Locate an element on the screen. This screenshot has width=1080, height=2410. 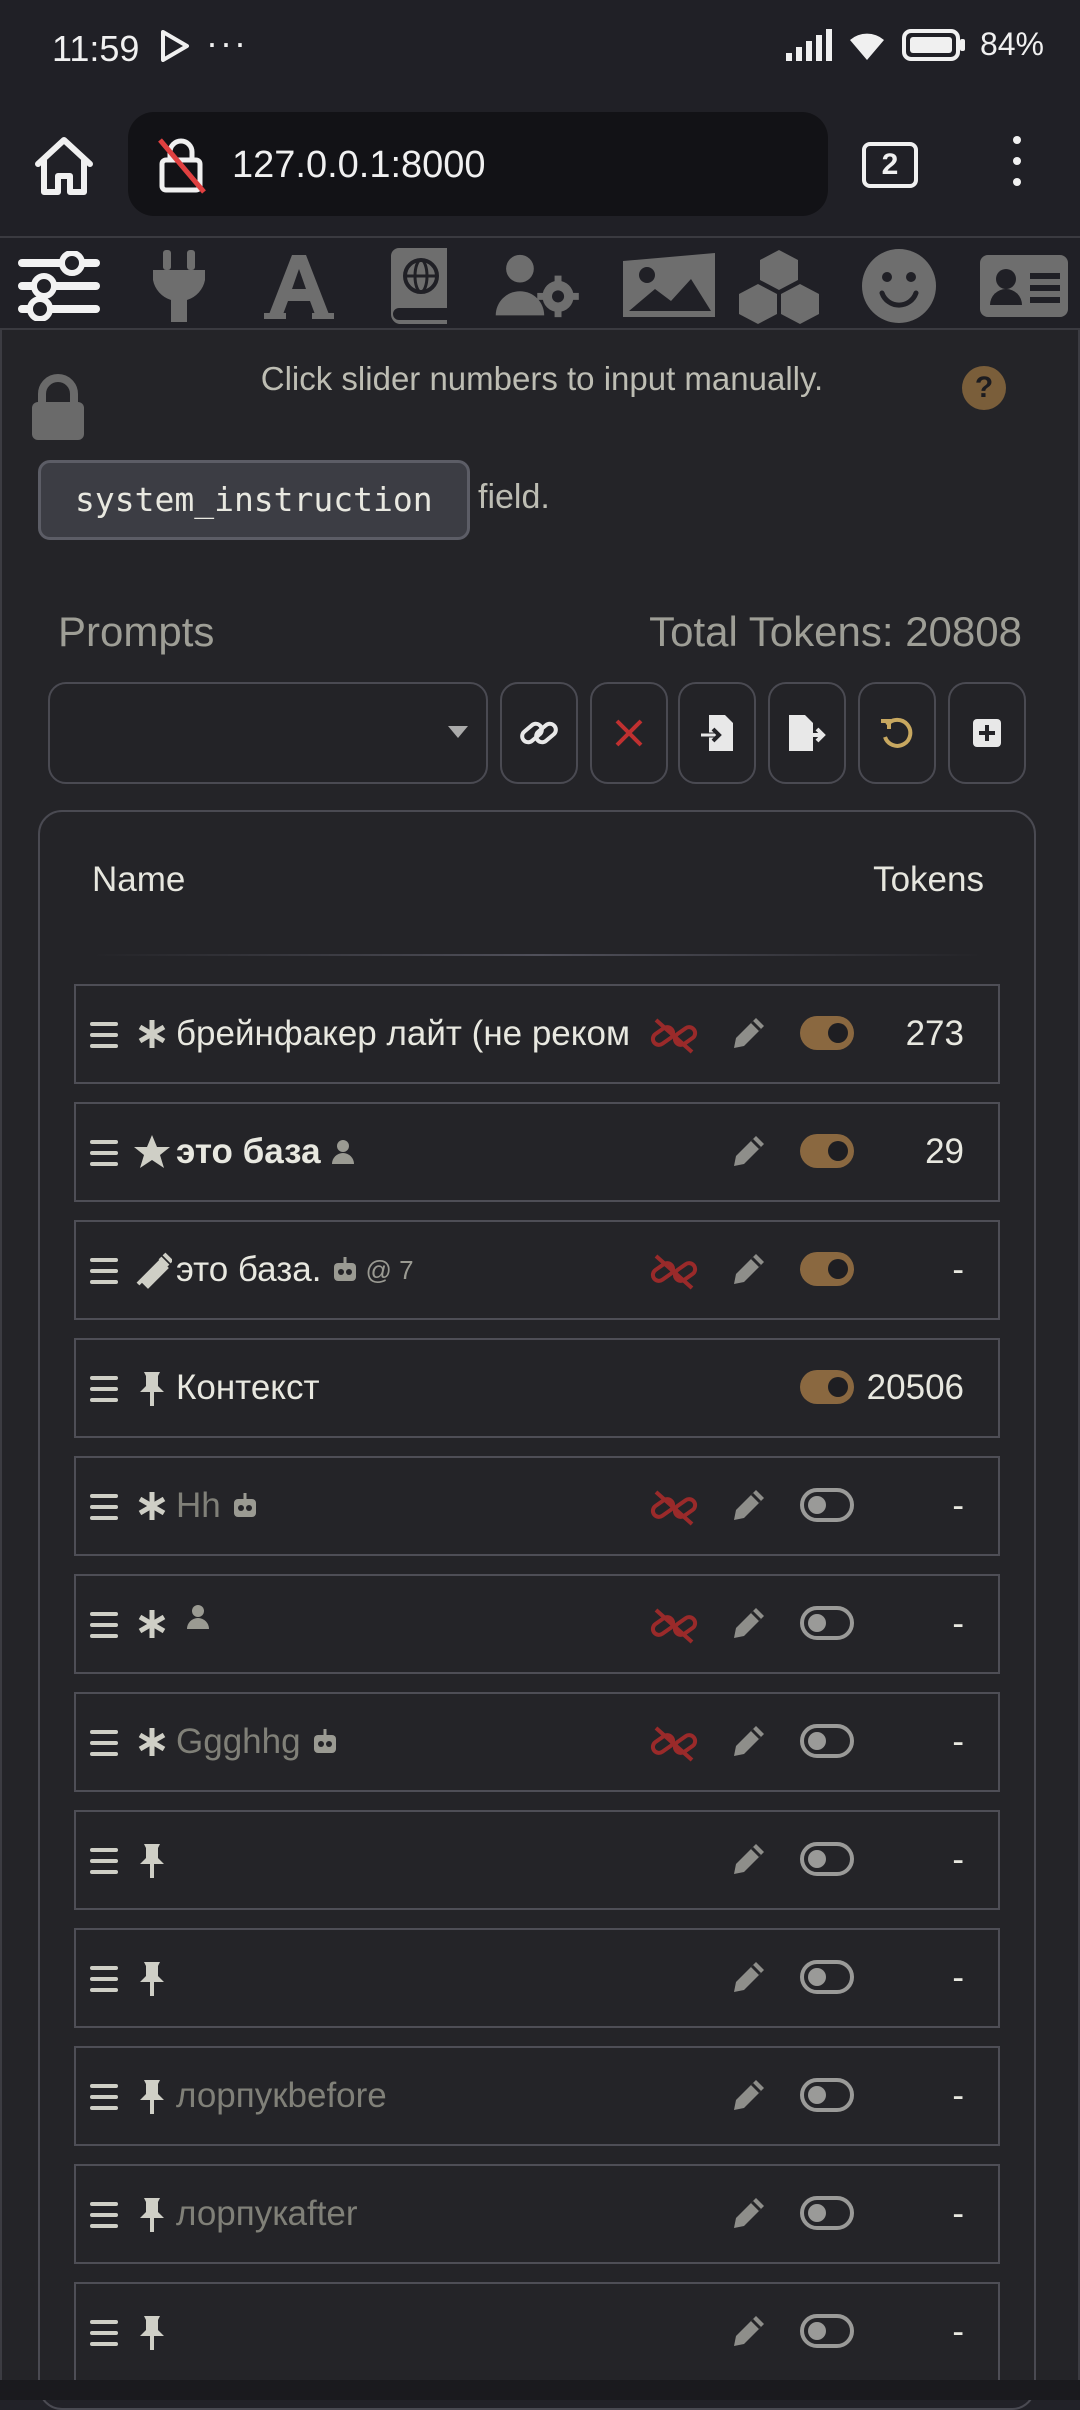
plus-square-icon is located at coordinates (987, 733).